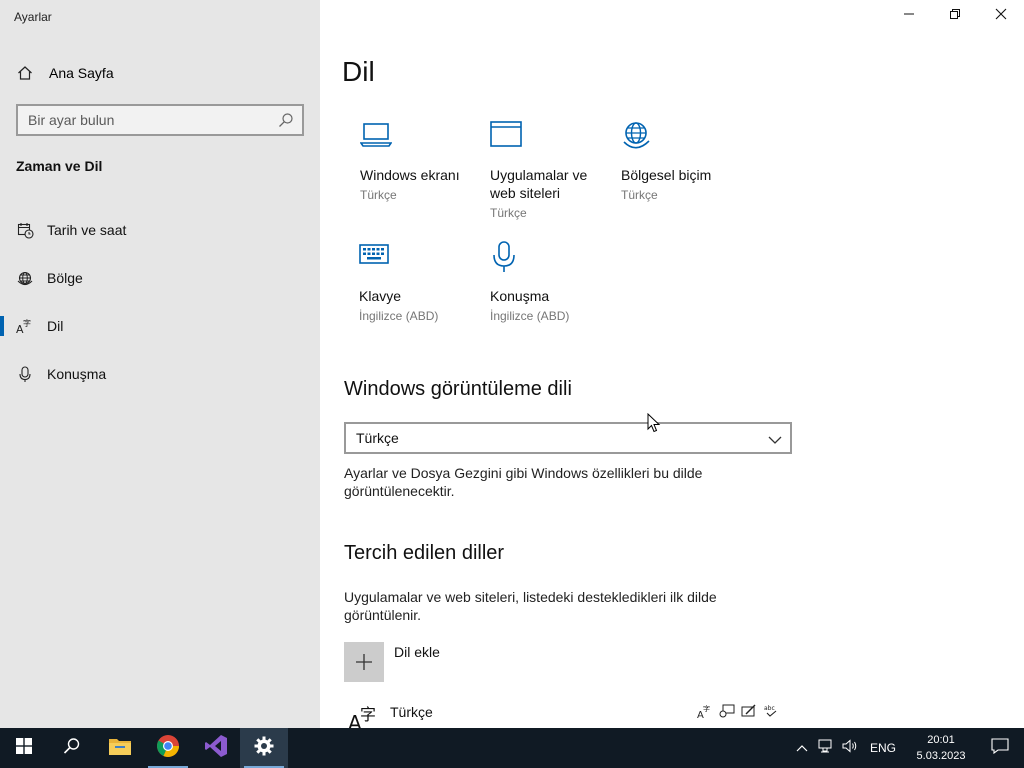  Describe the element at coordinates (420, 161) in the screenshot. I see `tile-windows-display: Windows ekranı Türkçe` at that location.